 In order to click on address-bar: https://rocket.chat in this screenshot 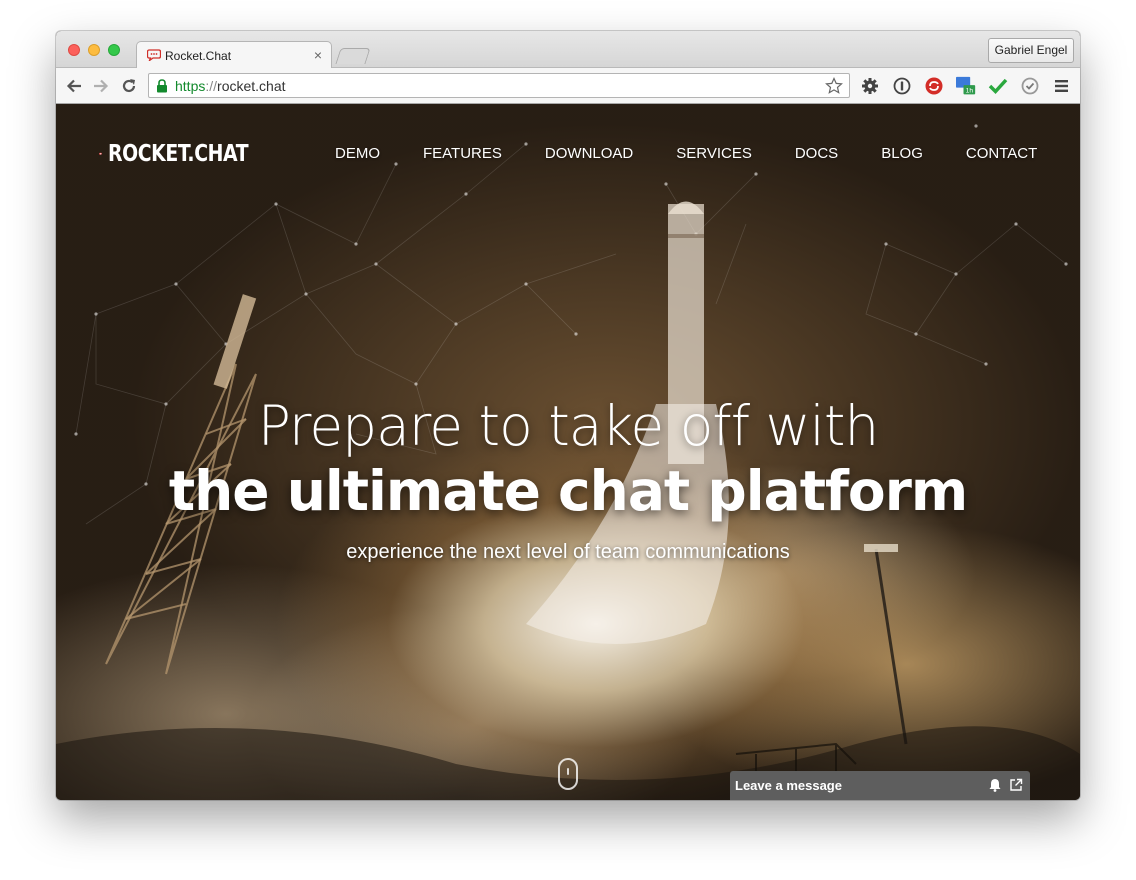, I will do `click(499, 85)`.